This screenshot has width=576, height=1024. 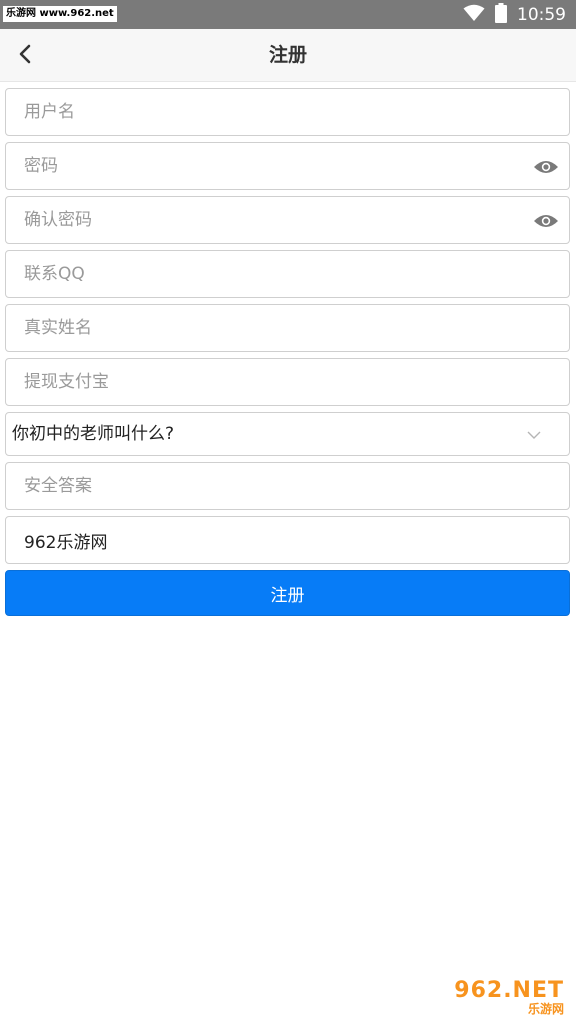 I want to click on page-title: 注册, so click(x=287, y=55).